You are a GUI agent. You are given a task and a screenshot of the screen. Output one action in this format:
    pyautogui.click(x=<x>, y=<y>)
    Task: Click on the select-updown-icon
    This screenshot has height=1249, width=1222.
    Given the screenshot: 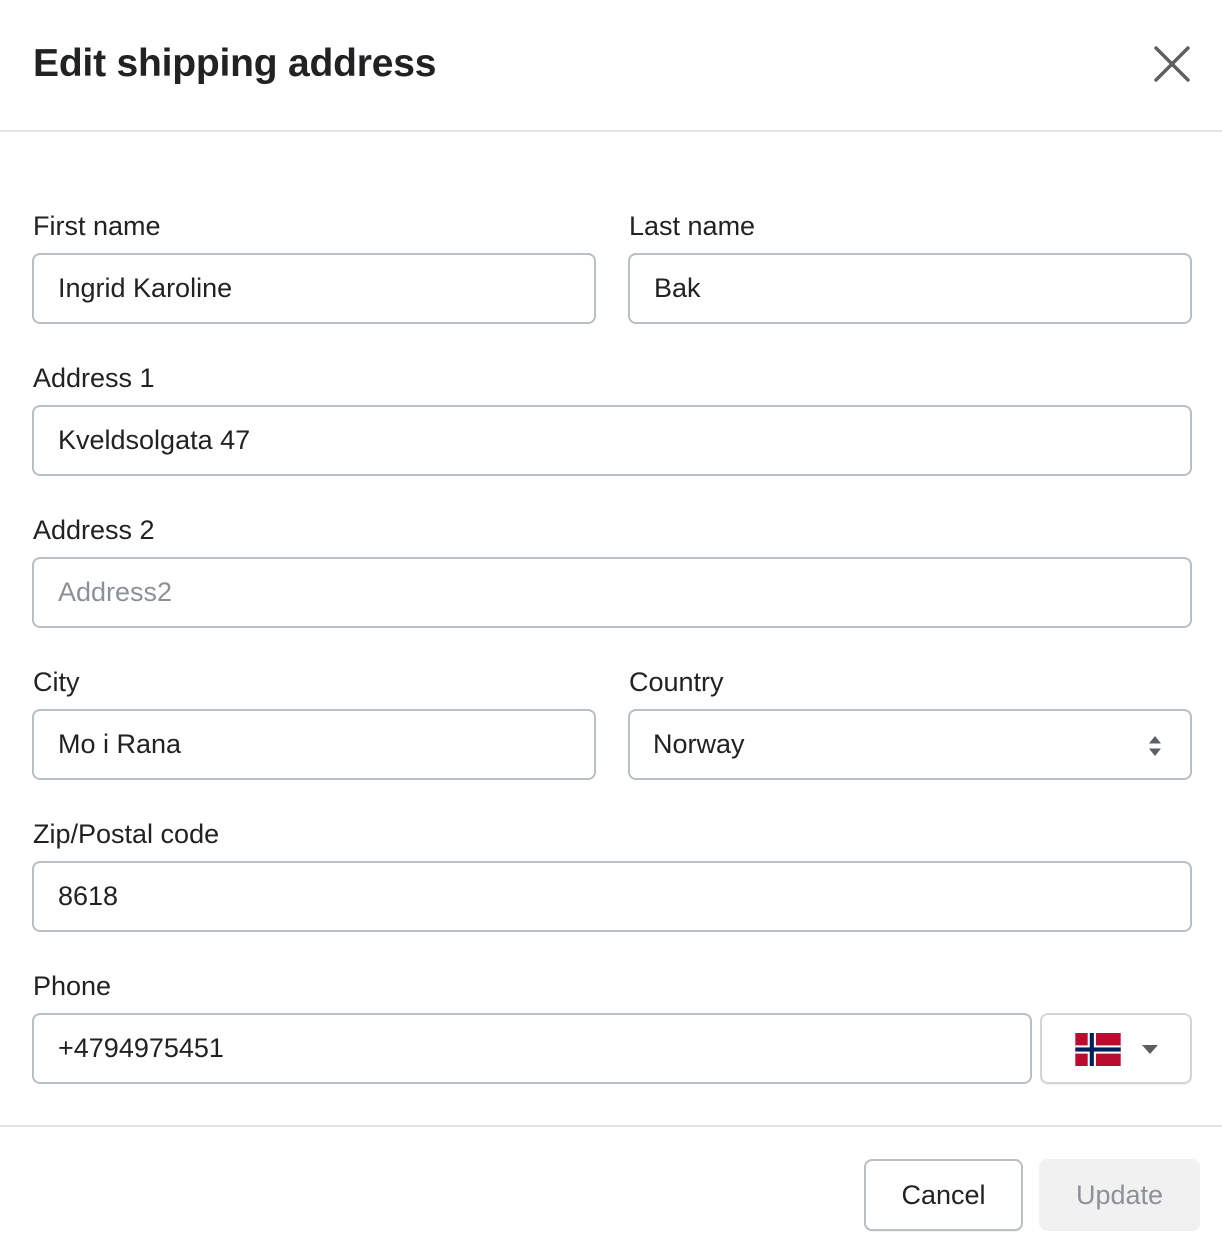 What is the action you would take?
    pyautogui.click(x=1155, y=746)
    